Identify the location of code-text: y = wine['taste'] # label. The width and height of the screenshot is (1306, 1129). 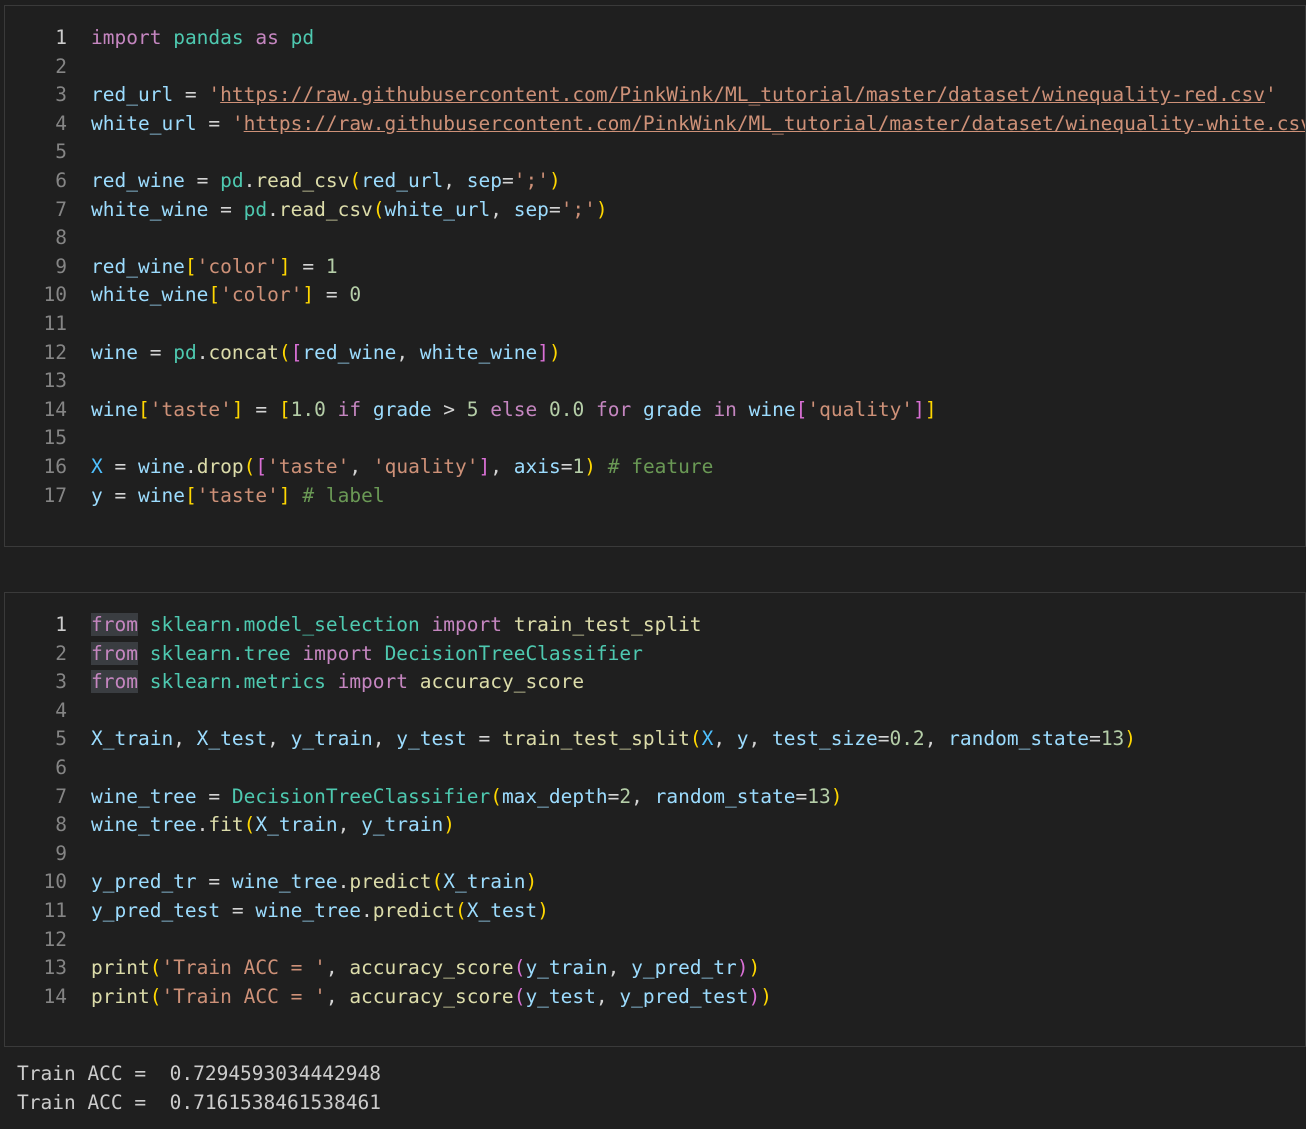
(238, 496).